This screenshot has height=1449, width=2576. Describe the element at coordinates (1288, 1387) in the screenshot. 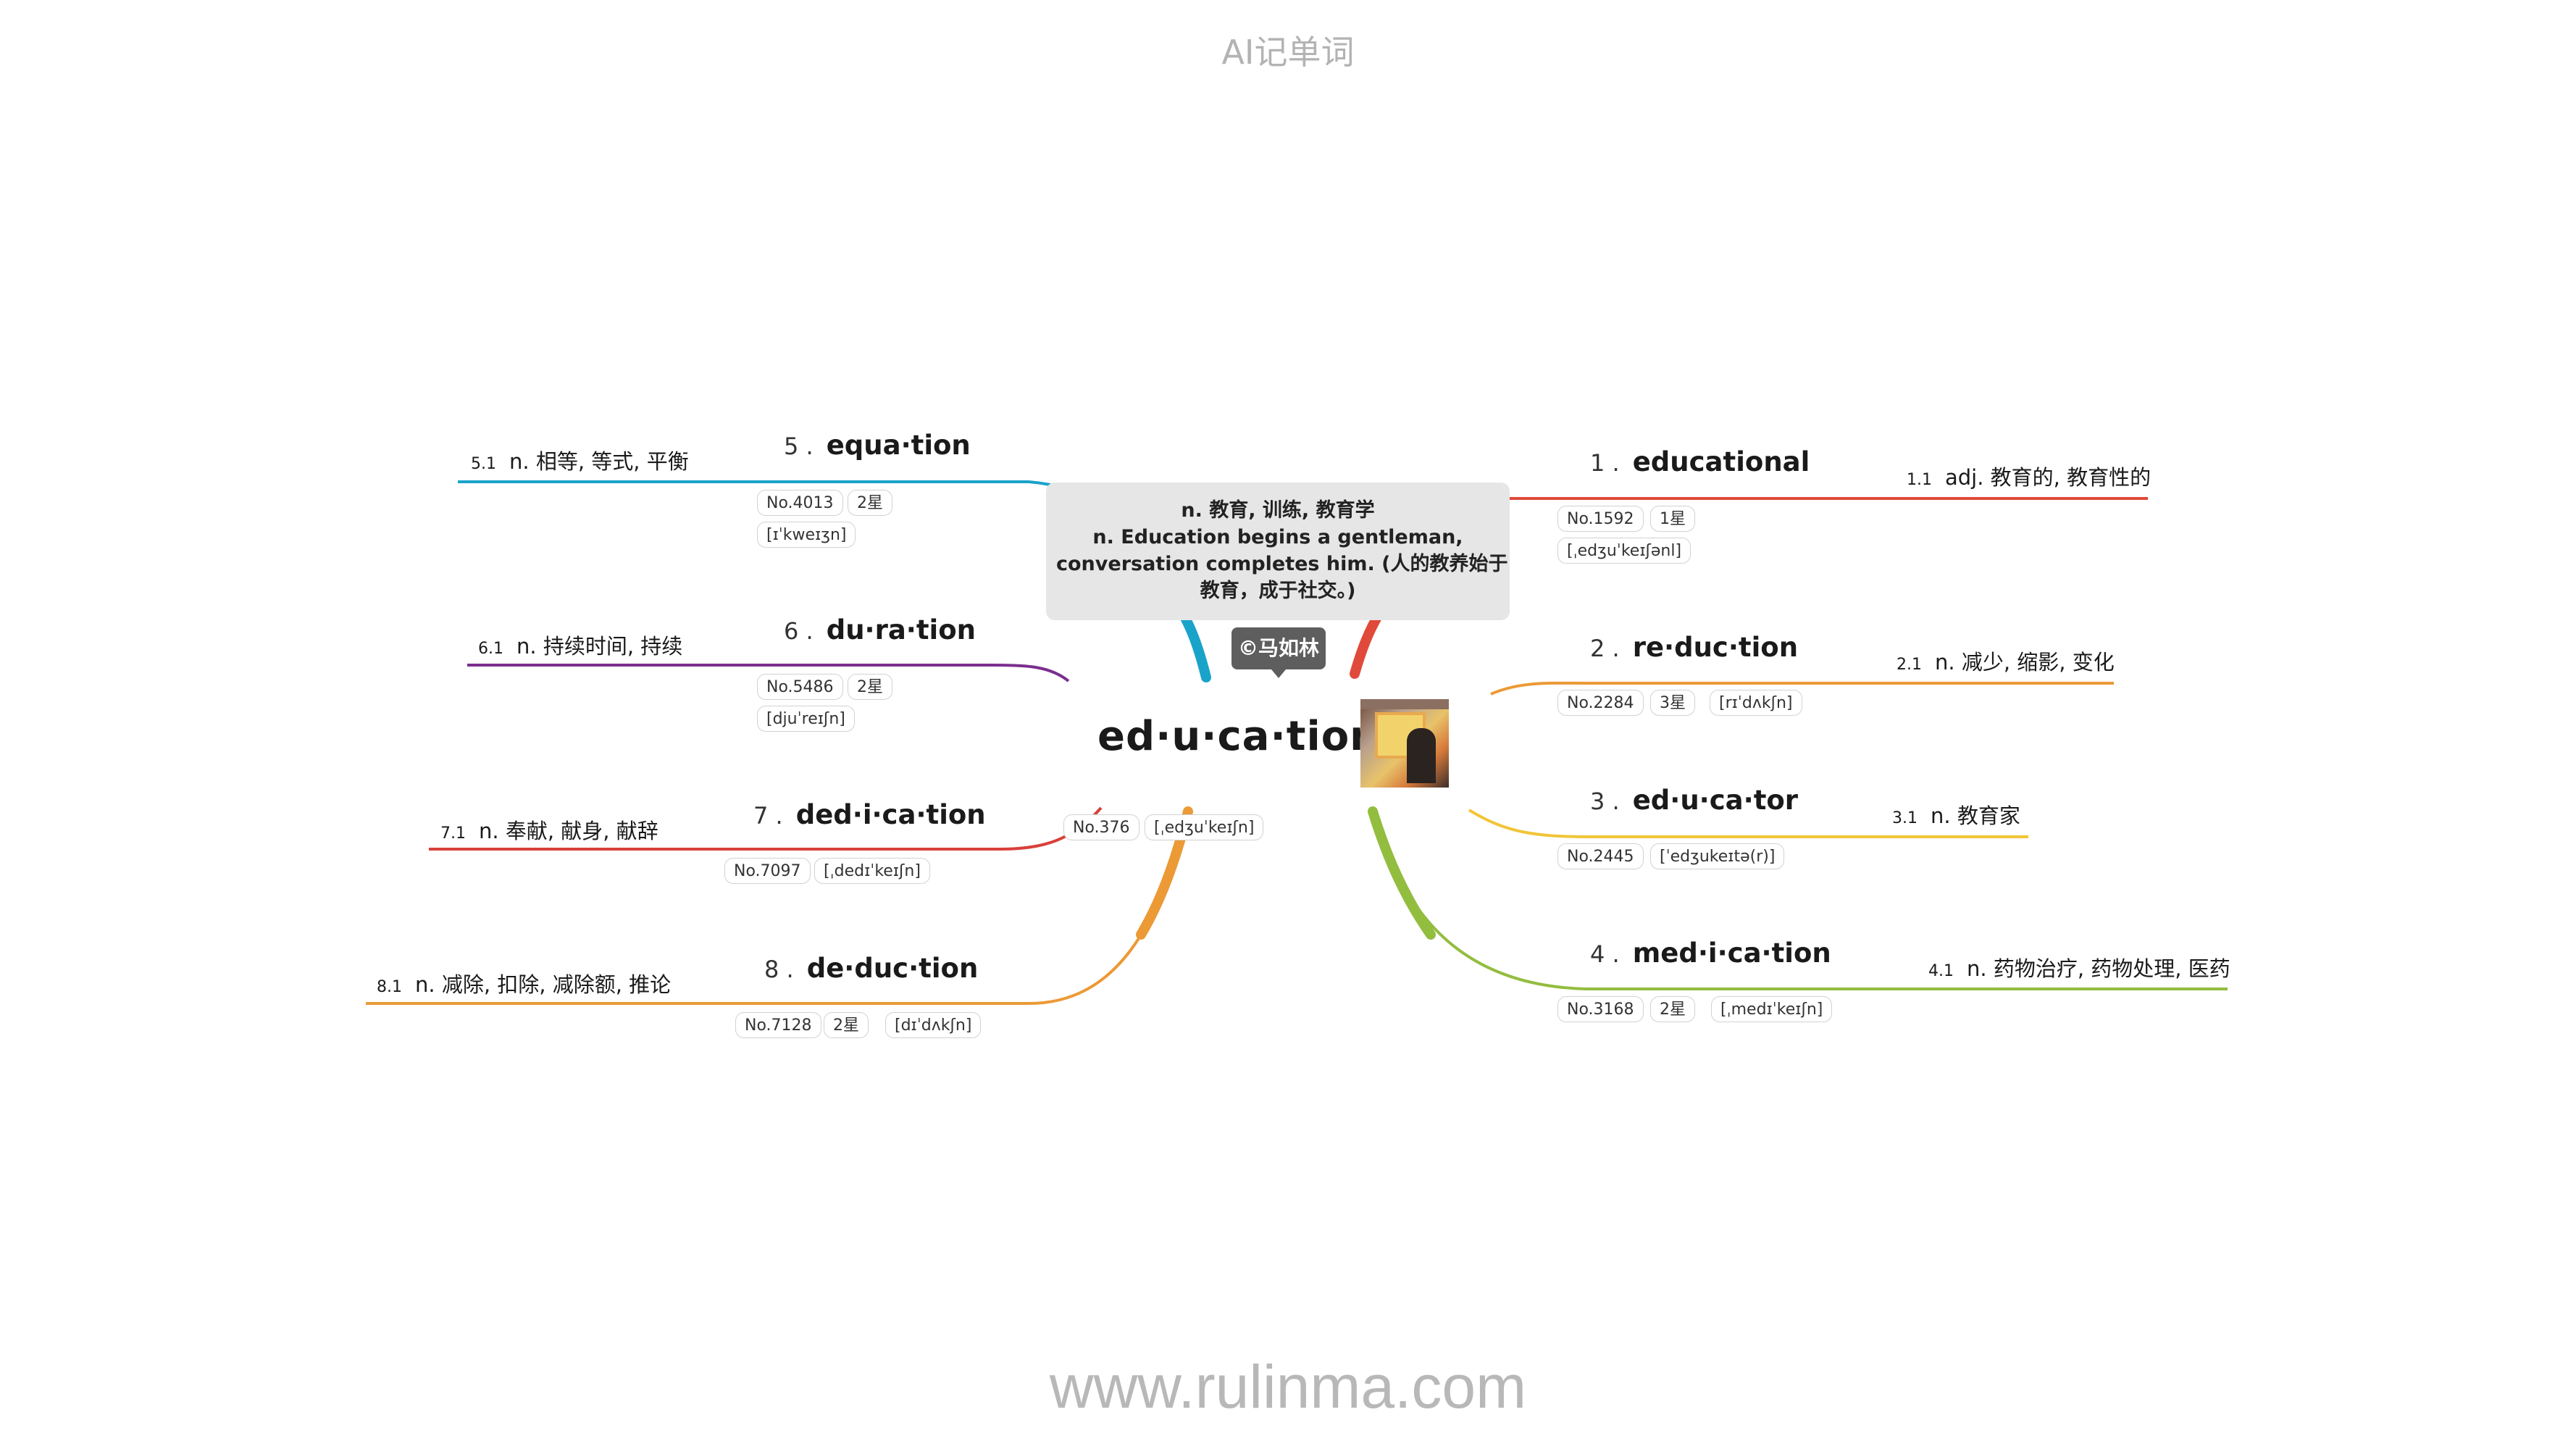

I see `footer-url: www.rulinma.com` at that location.